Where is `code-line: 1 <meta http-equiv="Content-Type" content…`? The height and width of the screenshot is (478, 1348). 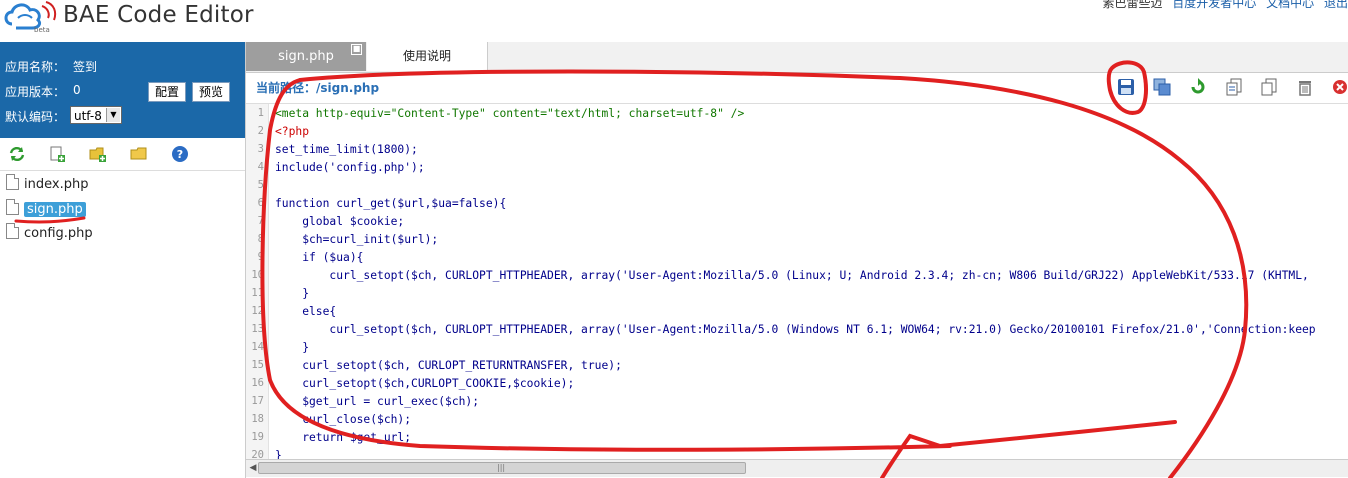 code-line: 1 <meta http-equiv="Content-Type" content… is located at coordinates (797, 116).